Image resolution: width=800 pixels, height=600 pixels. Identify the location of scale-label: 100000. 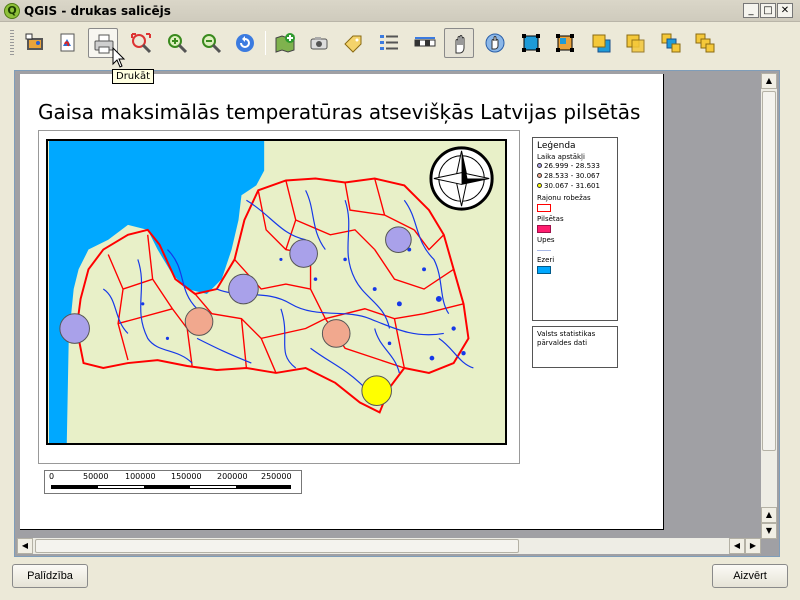
(140, 476).